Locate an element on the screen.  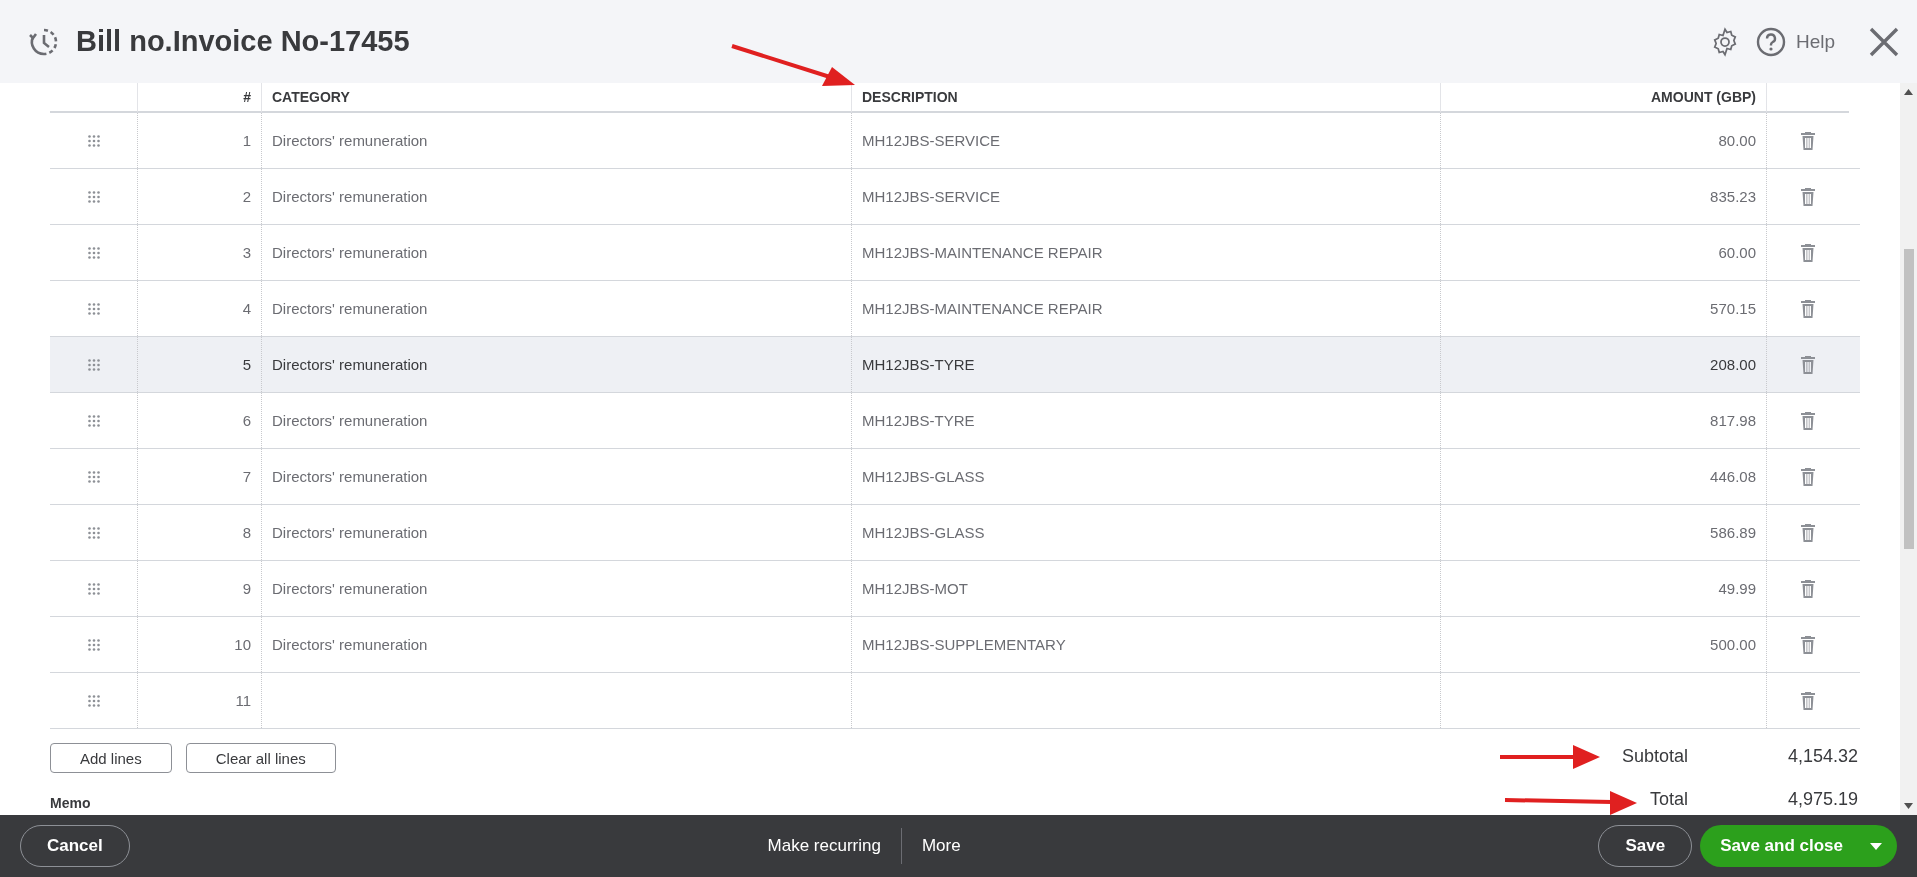
table-row: 10 Directors' remuneration MH12JBS-SUPPLEMENTARY 500.00 is located at coordinates (955, 645).